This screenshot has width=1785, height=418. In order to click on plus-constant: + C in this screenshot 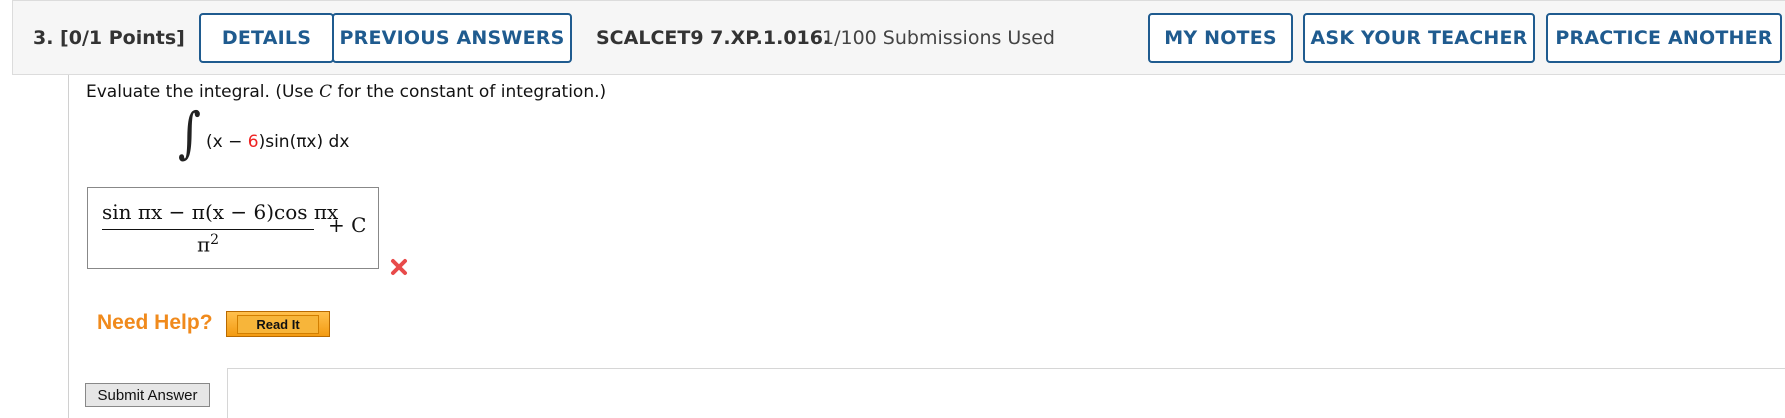, I will do `click(347, 225)`.